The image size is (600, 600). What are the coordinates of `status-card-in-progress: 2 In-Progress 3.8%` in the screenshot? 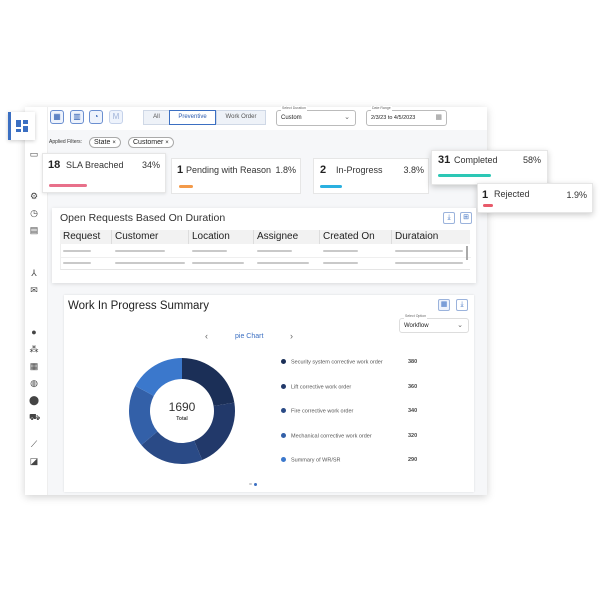 It's located at (371, 176).